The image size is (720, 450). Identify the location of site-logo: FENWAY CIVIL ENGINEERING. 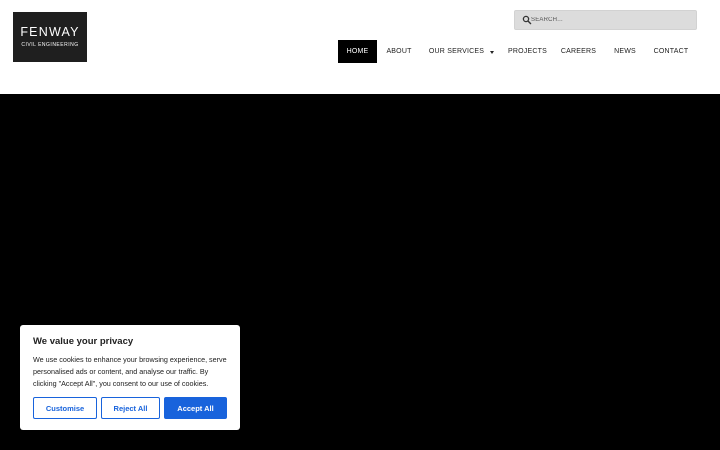
(50, 37).